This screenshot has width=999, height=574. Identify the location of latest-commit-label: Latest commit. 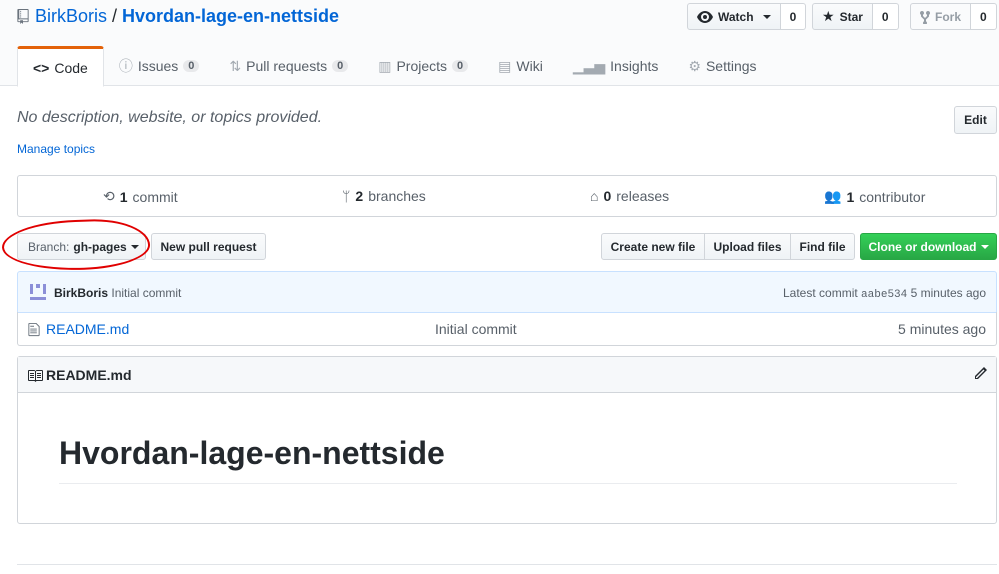
(820, 293).